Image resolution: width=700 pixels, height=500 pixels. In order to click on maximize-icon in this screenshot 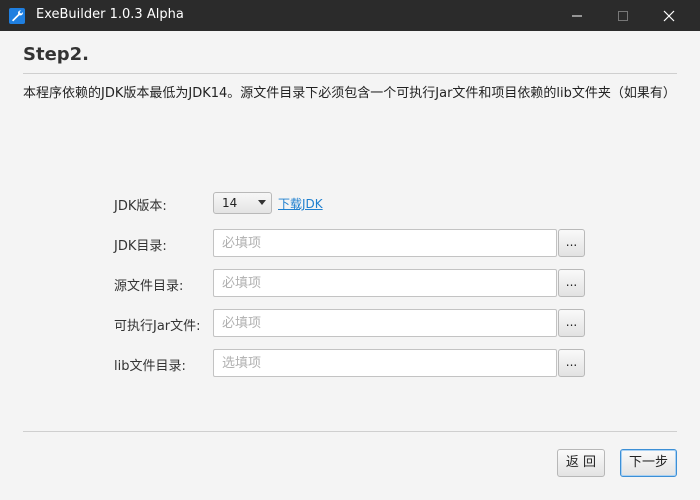, I will do `click(623, 16)`.